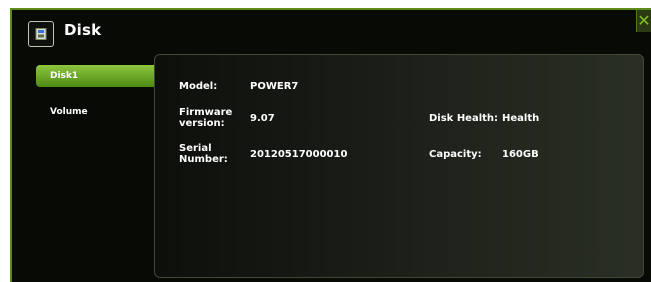 Image resolution: width=651 pixels, height=282 pixels. I want to click on capacity-label: Capacity:, so click(455, 154).